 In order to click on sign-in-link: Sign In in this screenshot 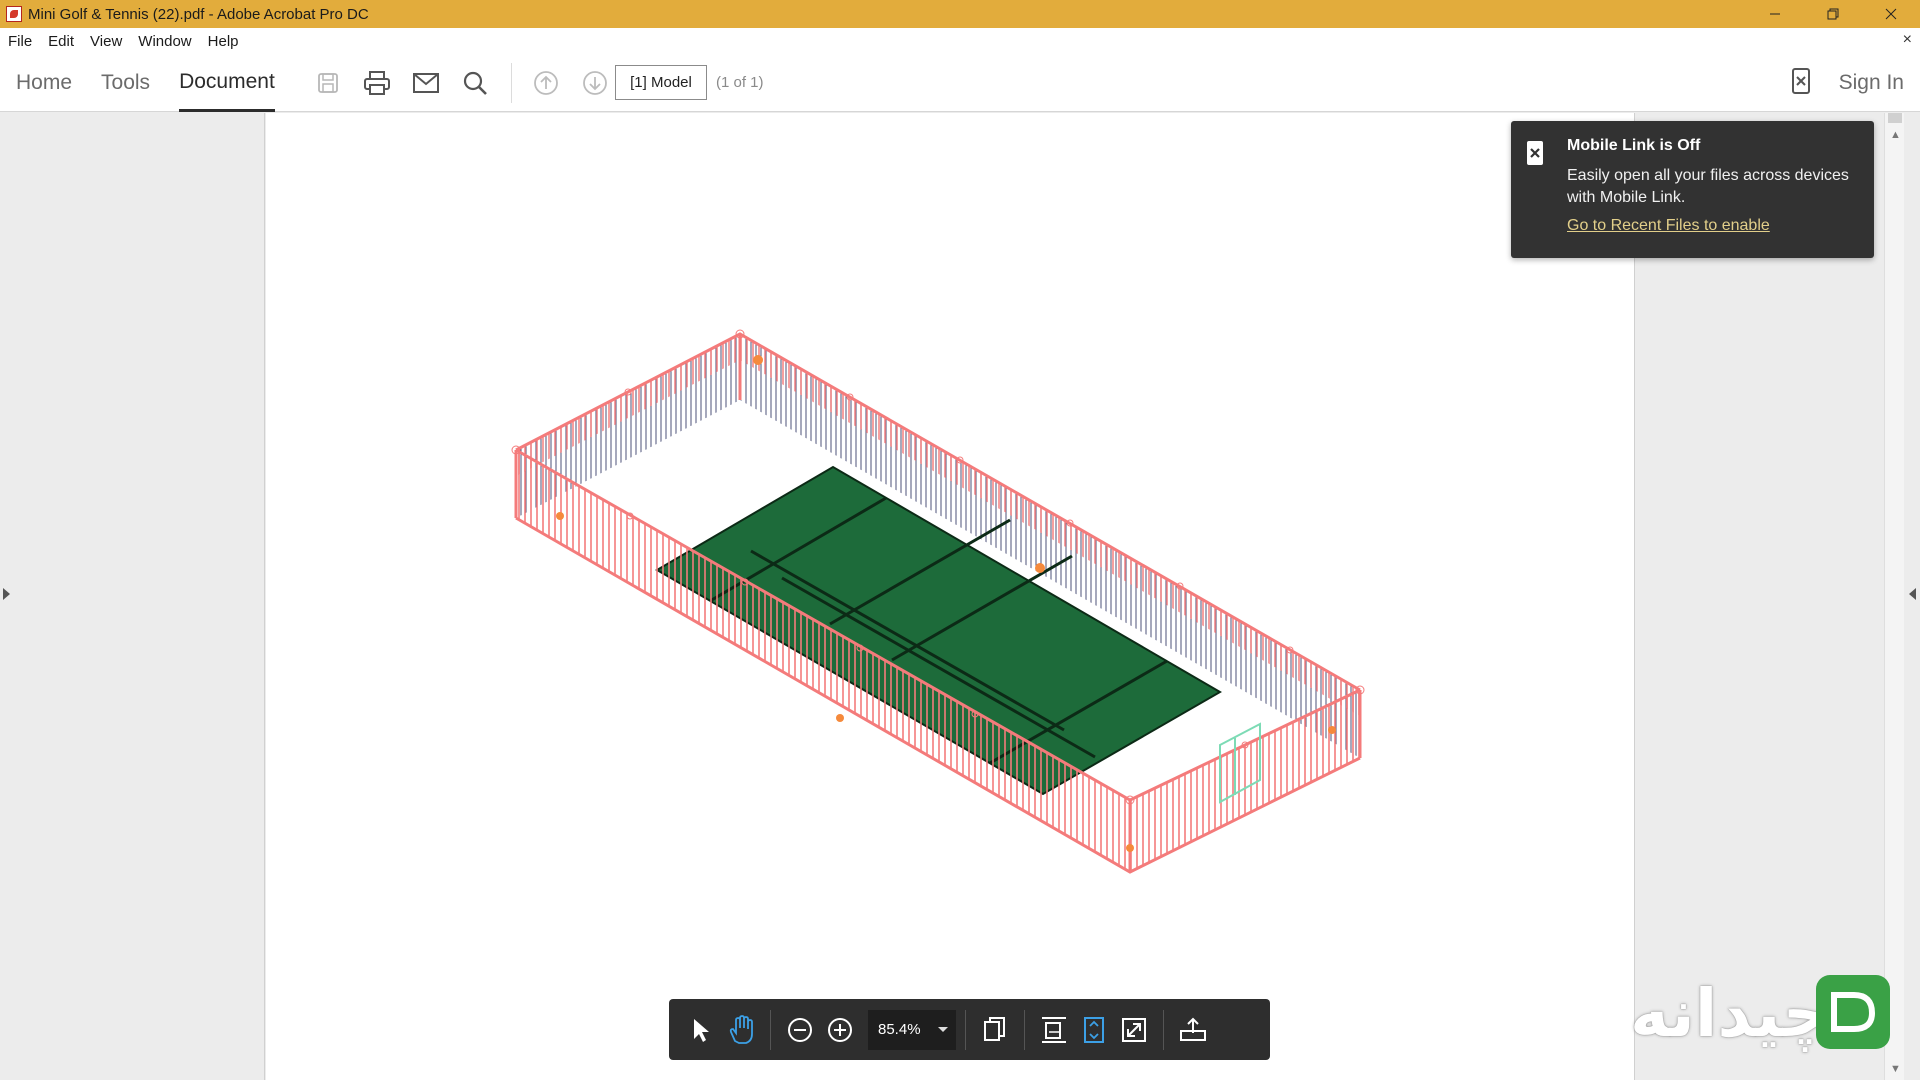, I will do `click(1871, 83)`.